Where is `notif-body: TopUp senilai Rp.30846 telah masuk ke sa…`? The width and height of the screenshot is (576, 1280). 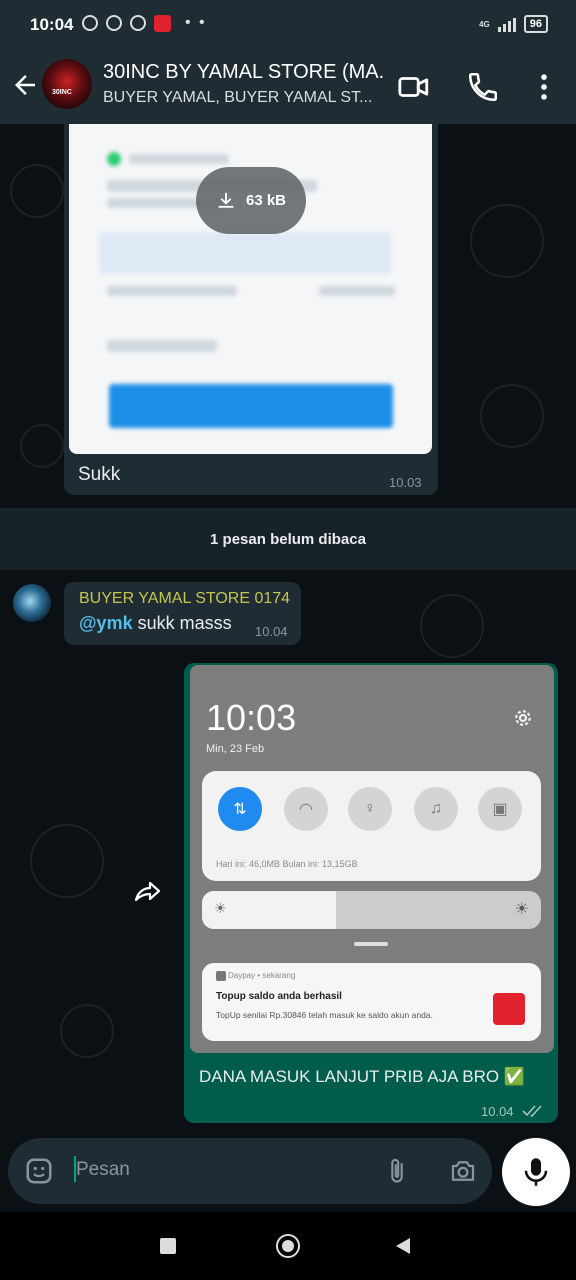
notif-body: TopUp senilai Rp.30846 telah masuk ke sa… is located at coordinates (324, 1015).